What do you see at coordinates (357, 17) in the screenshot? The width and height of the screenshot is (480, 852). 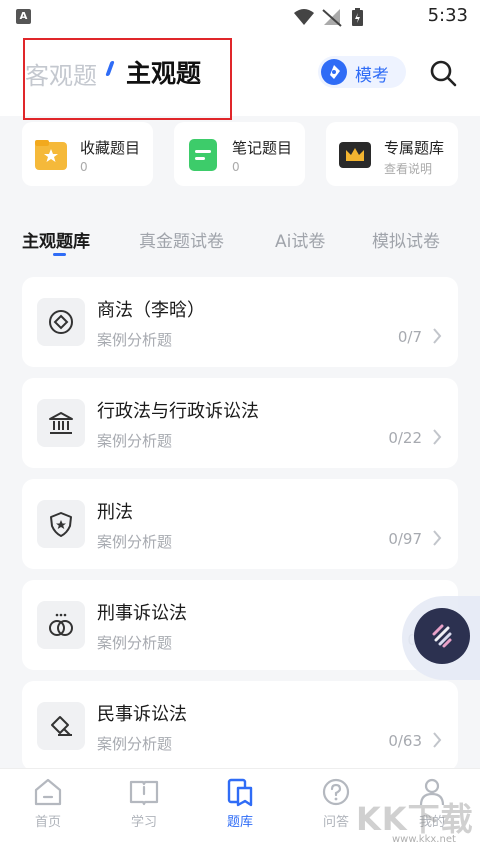 I see `battery-charging-icon` at bounding box center [357, 17].